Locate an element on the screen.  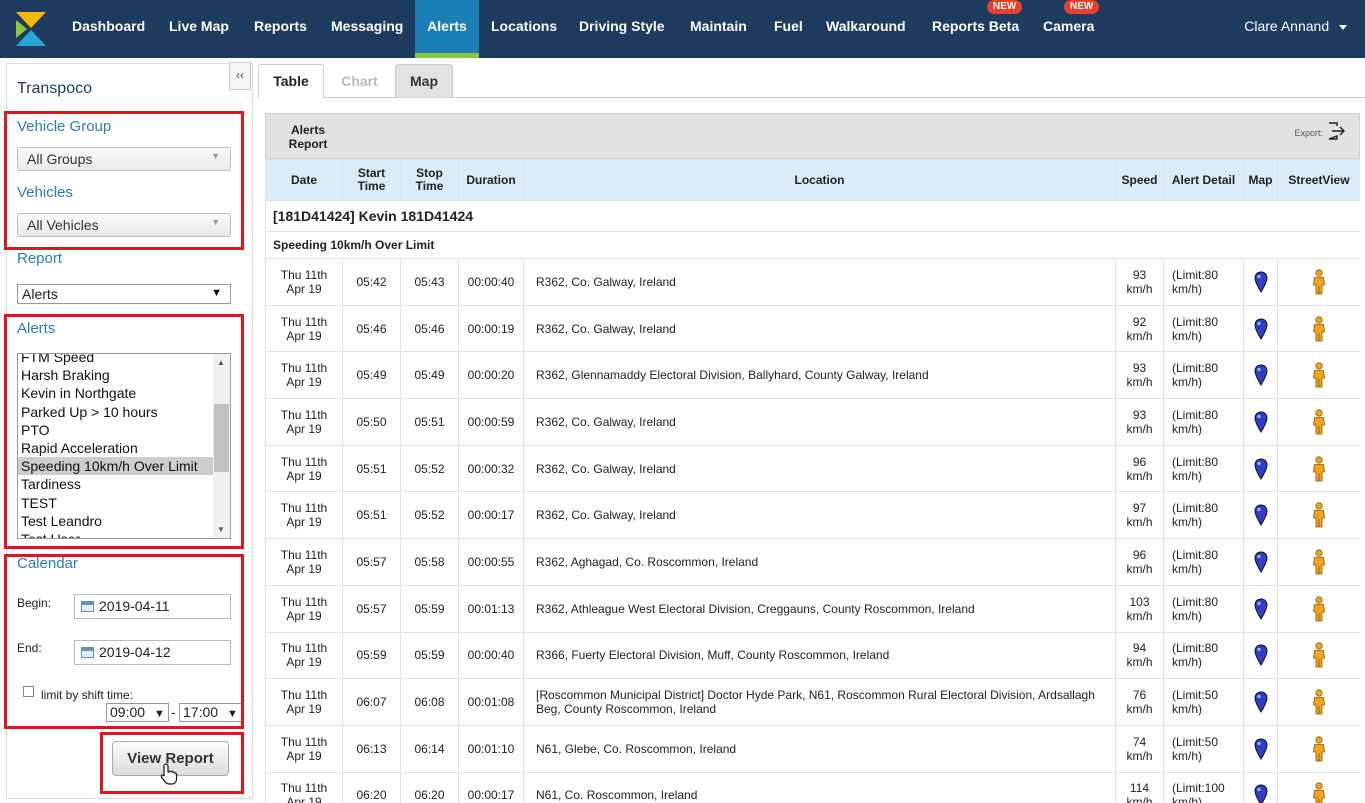
alert-option: Test User is located at coordinates (116, 534).